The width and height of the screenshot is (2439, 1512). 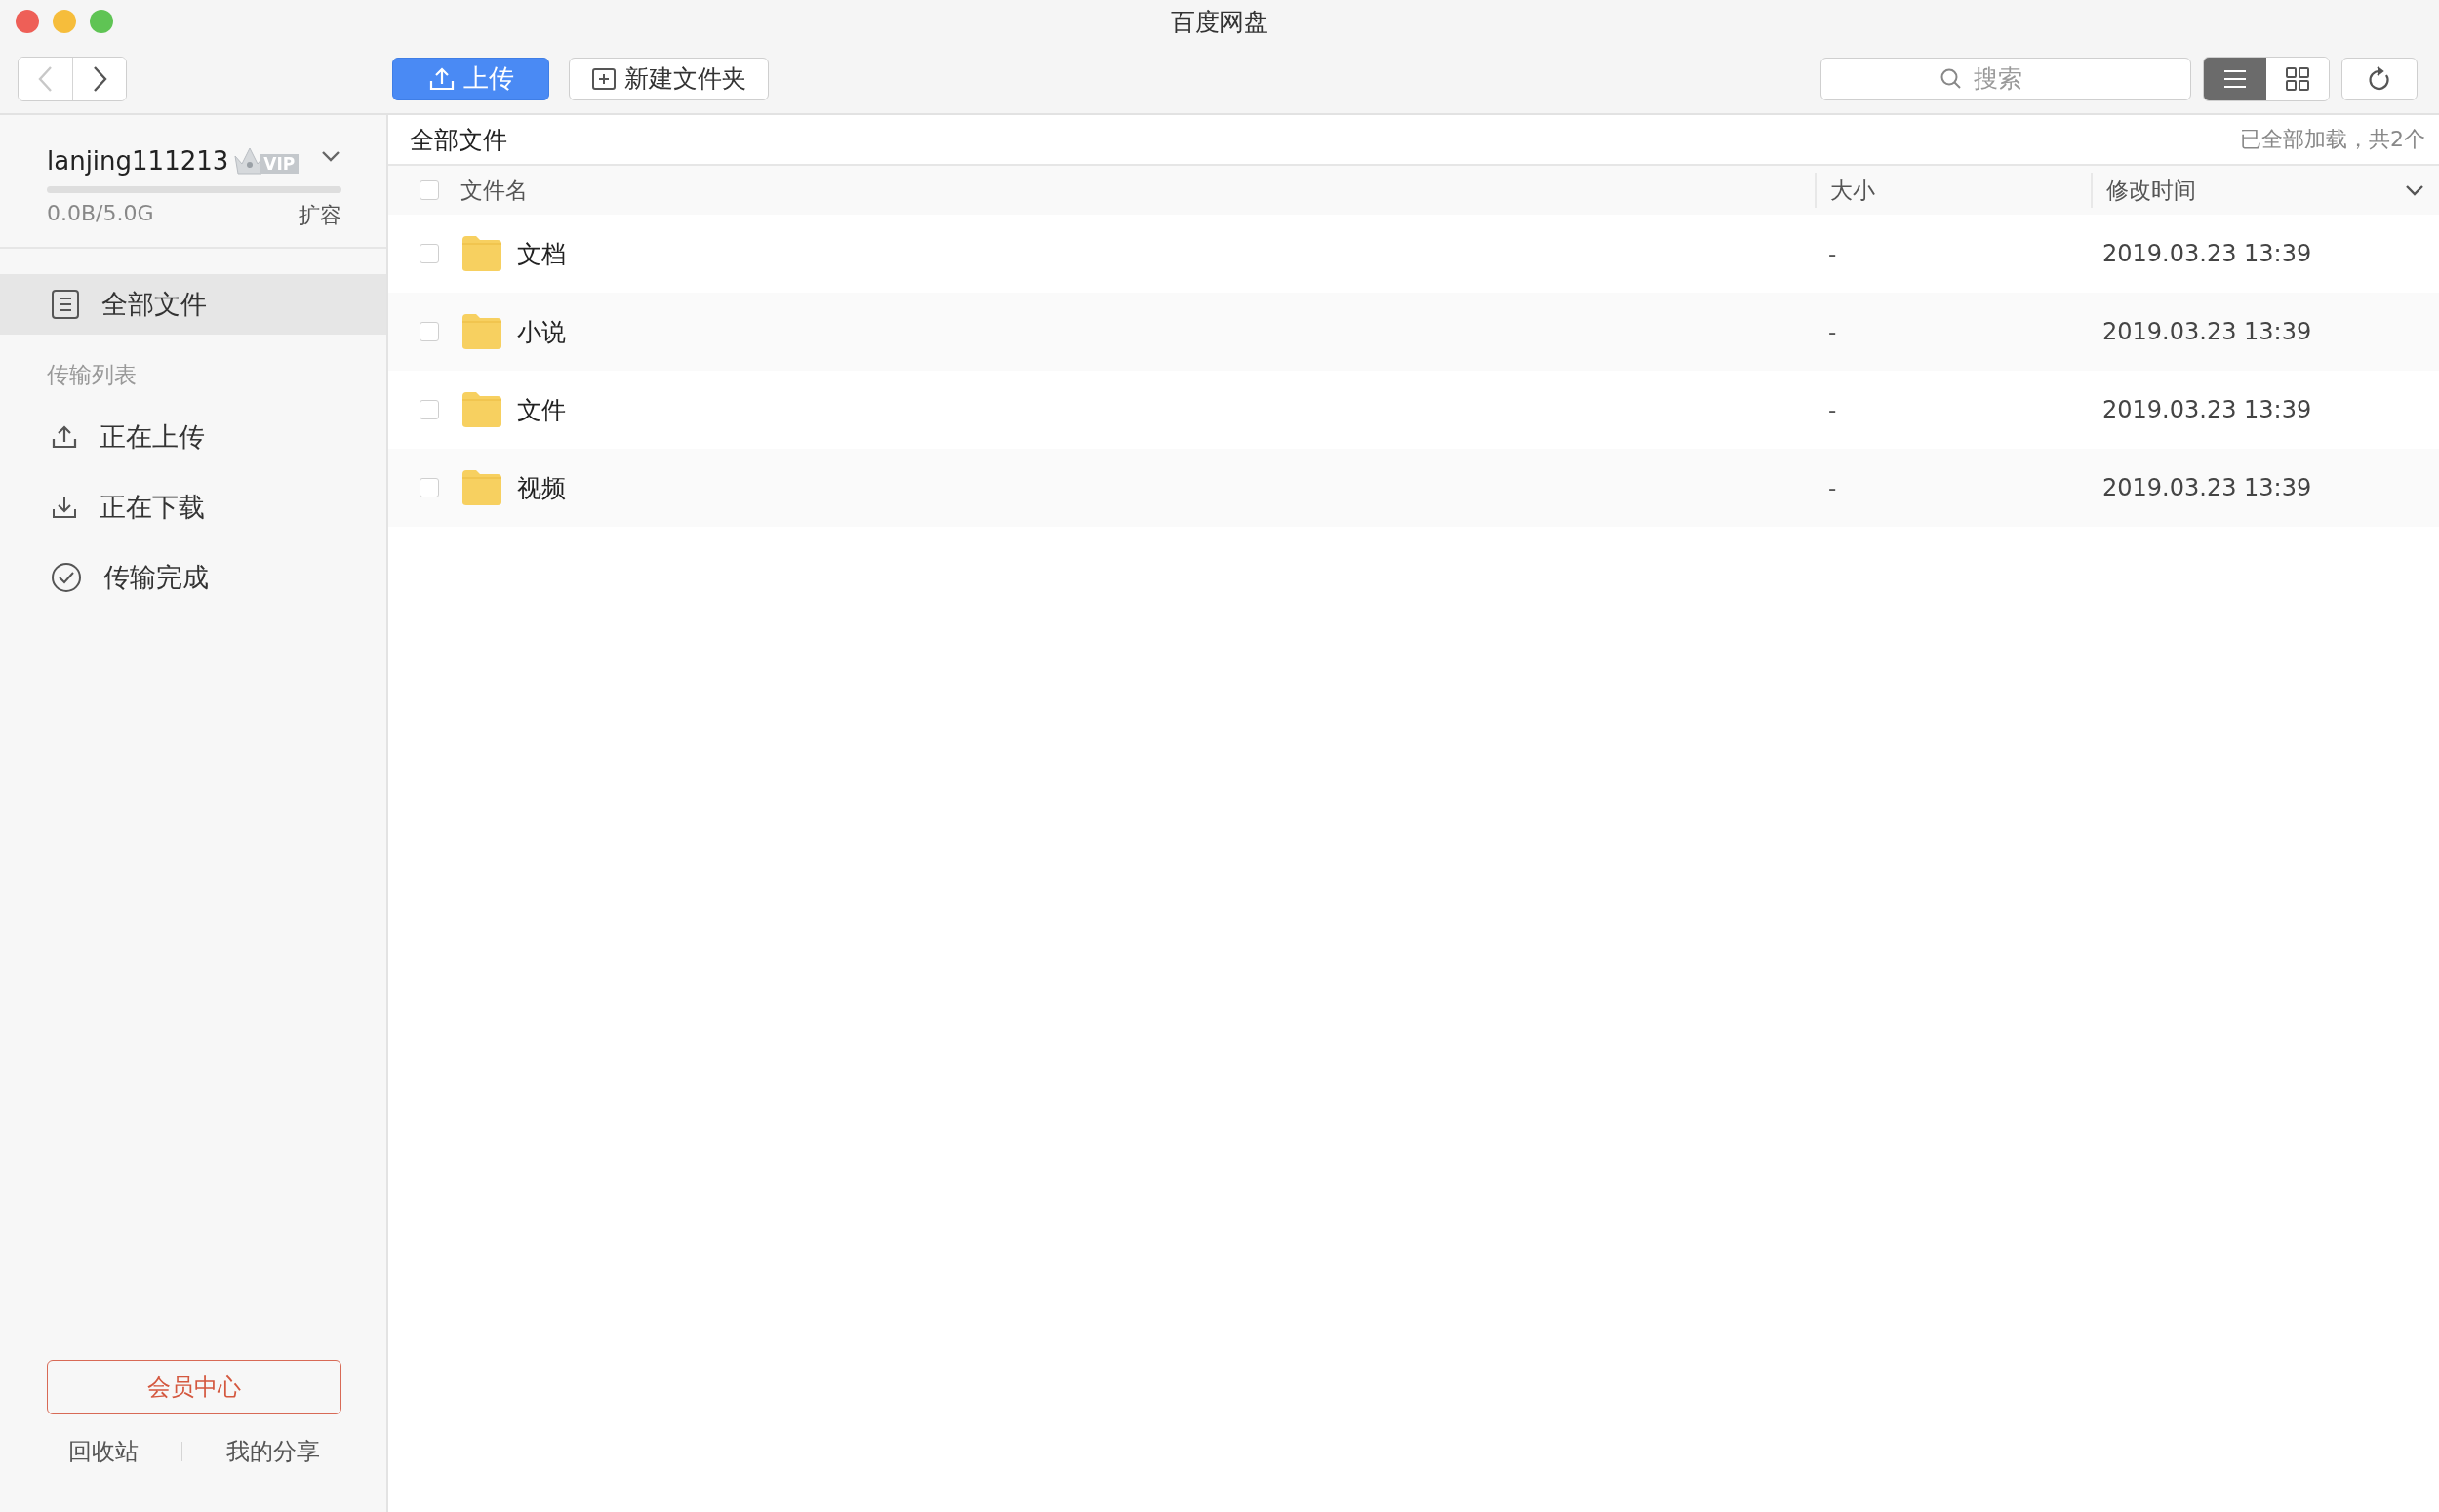 I want to click on storage-usage: 0.0B/5.0G, so click(x=101, y=214).